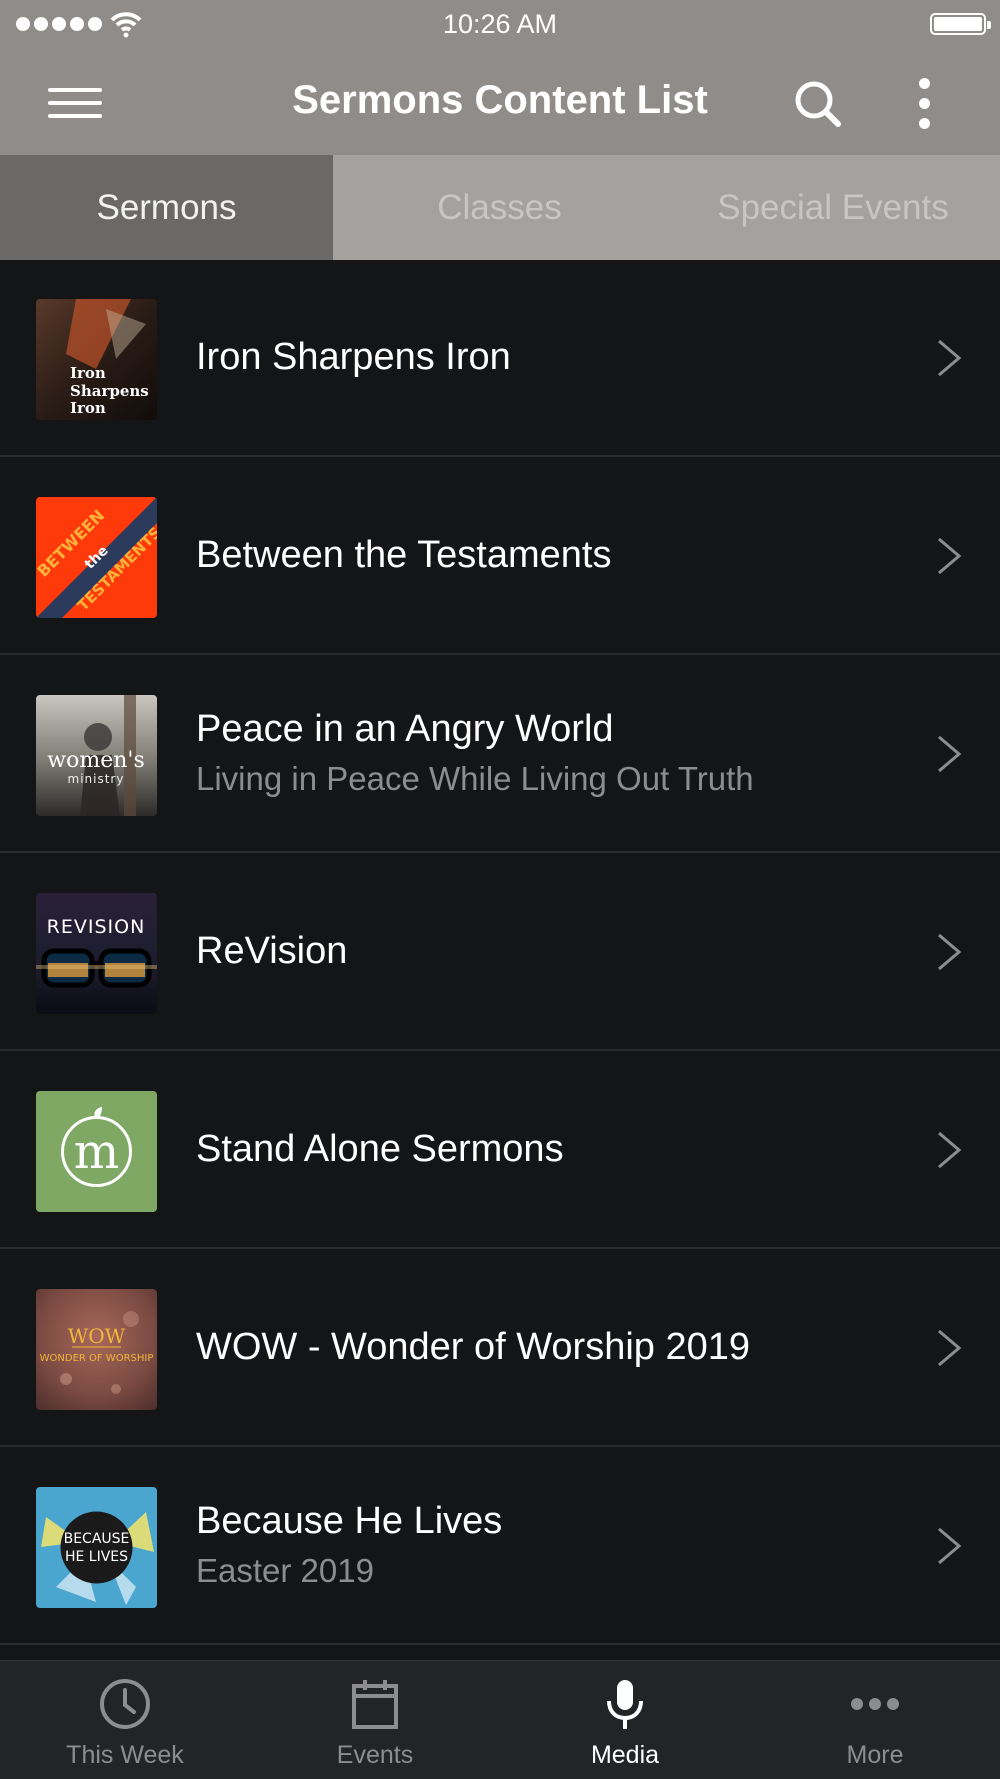 Image resolution: width=1000 pixels, height=1779 pixels. Describe the element at coordinates (96, 1557) in the screenshot. I see `svg-text: HE LIVES` at that location.